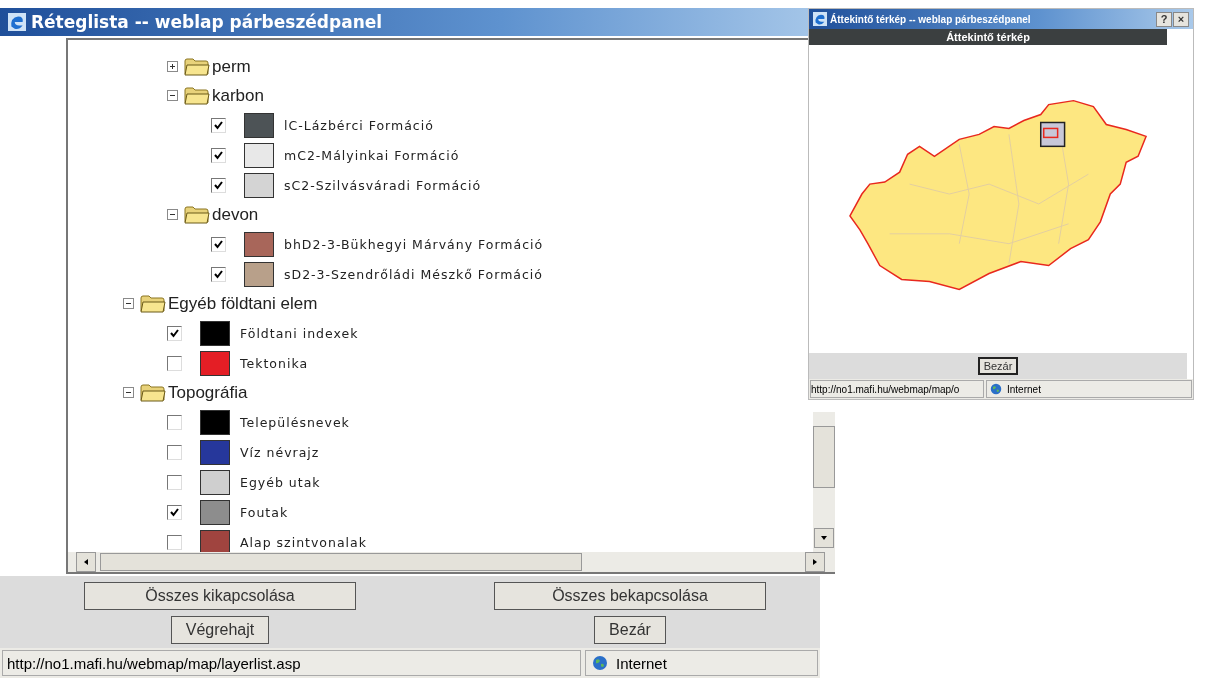  What do you see at coordinates (264, 512) in the screenshot?
I see `layer-label: Foutak` at bounding box center [264, 512].